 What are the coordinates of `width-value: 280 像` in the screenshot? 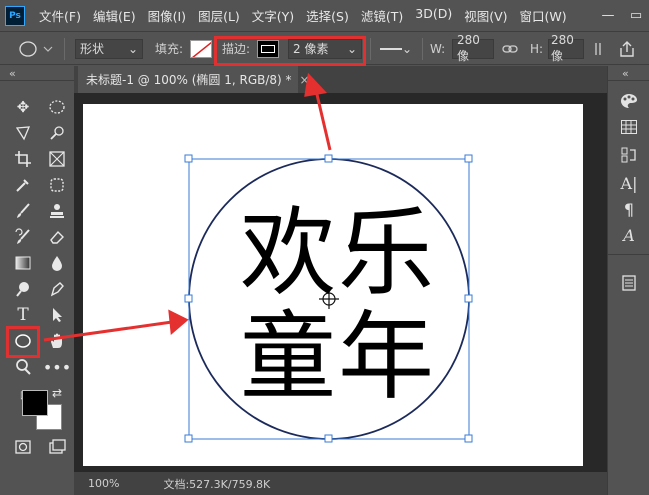 It's located at (468, 48).